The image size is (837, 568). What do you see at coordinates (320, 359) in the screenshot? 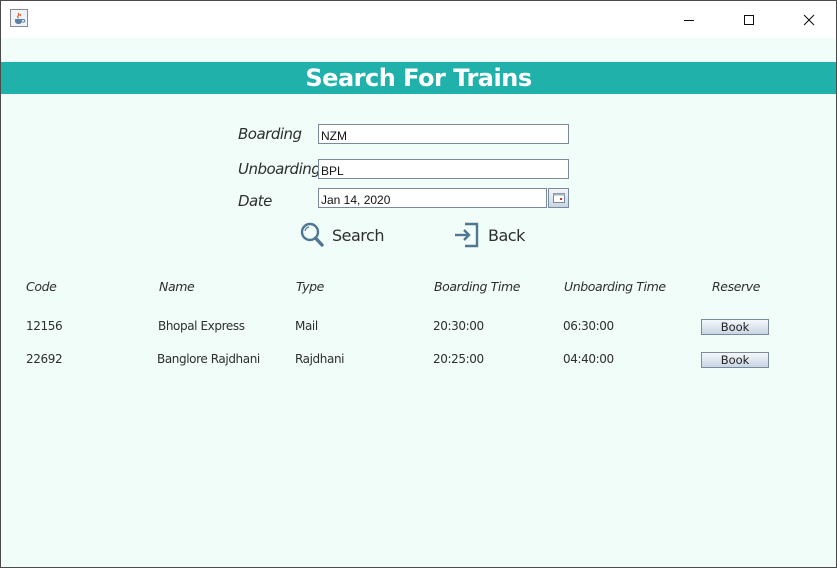
I see `cell-type: Rajdhani` at bounding box center [320, 359].